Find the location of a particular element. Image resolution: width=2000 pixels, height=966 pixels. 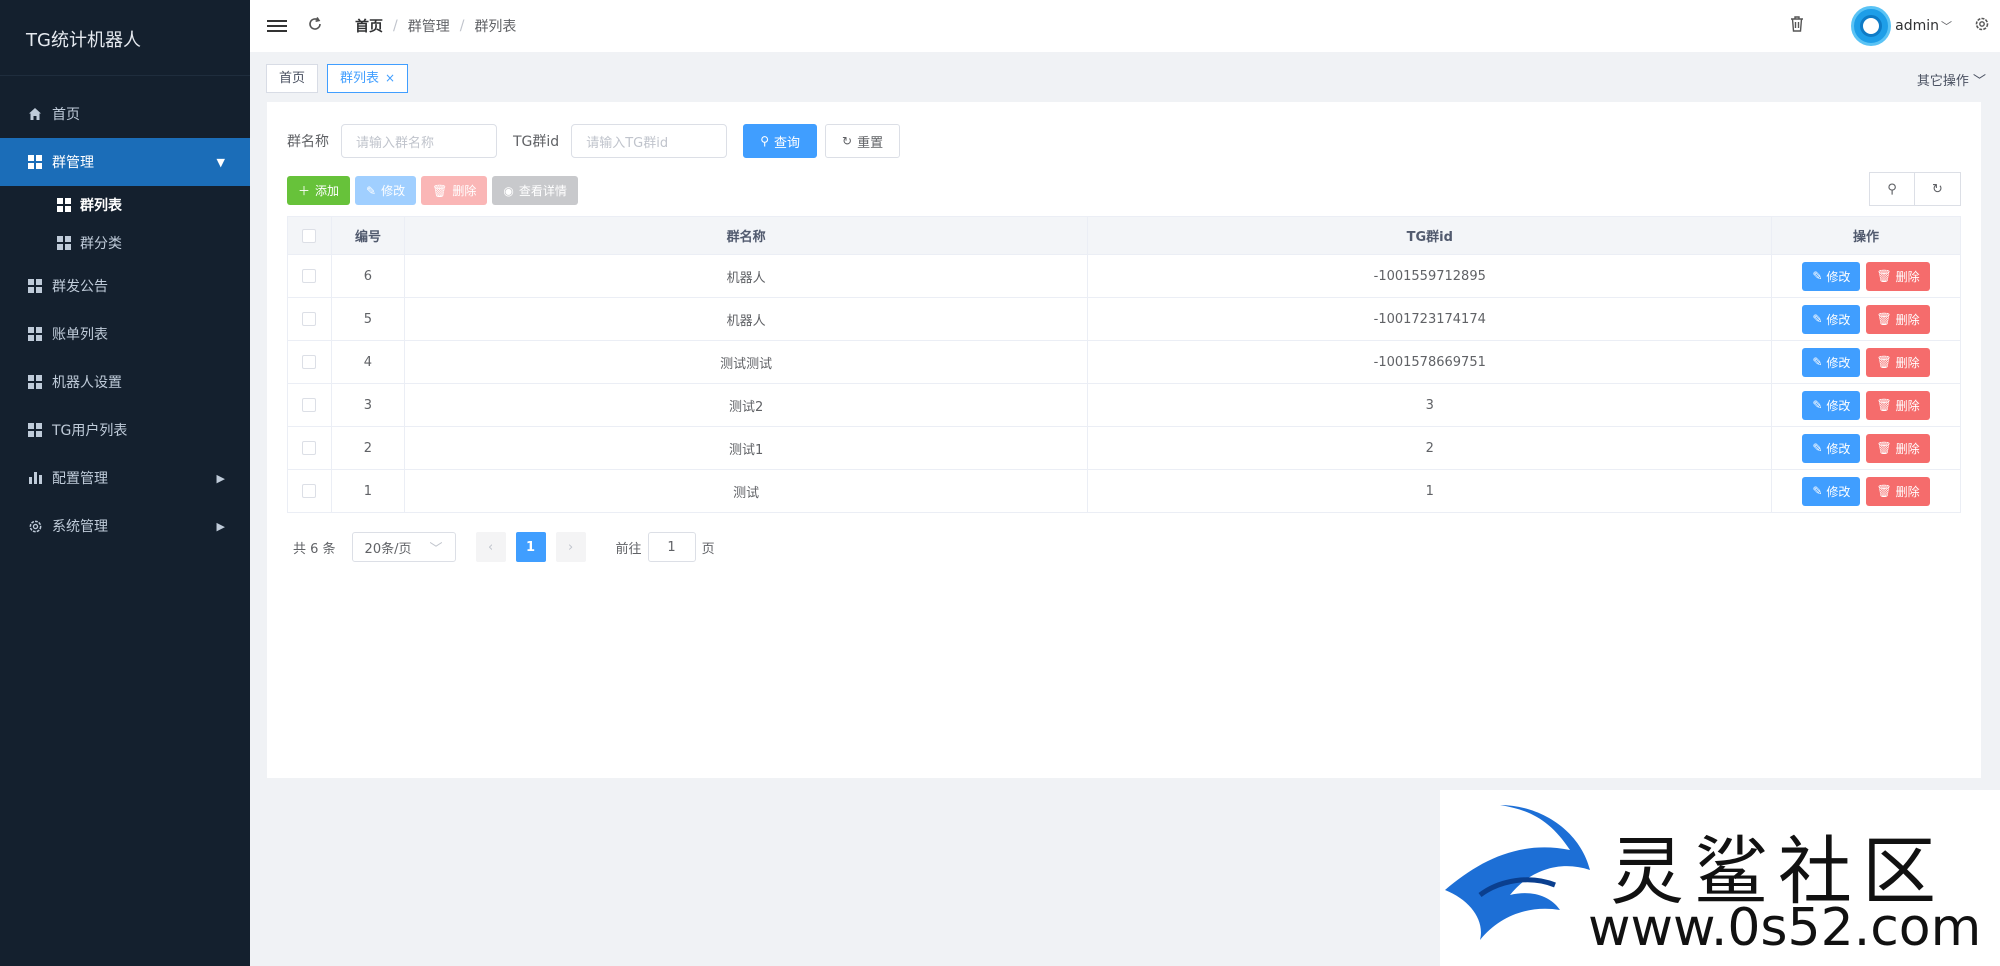

sidebar-item-label: TG用户列表 is located at coordinates (90, 431).